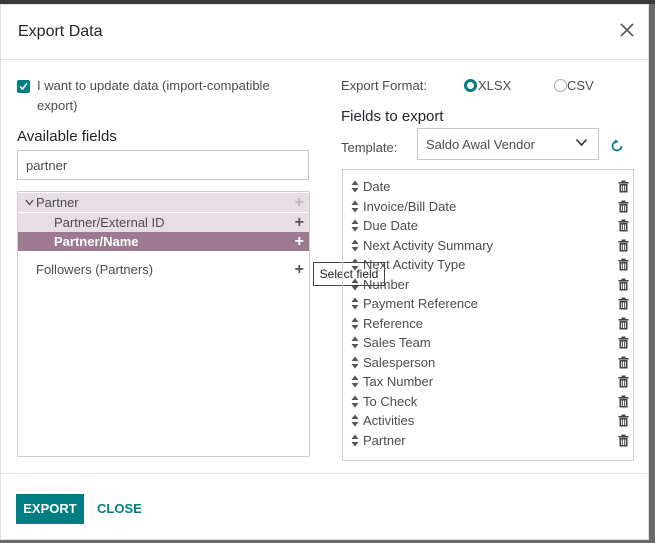 This screenshot has height=543, width=655. I want to click on dialog-footer: EXPORT CLOSE, so click(323, 504).